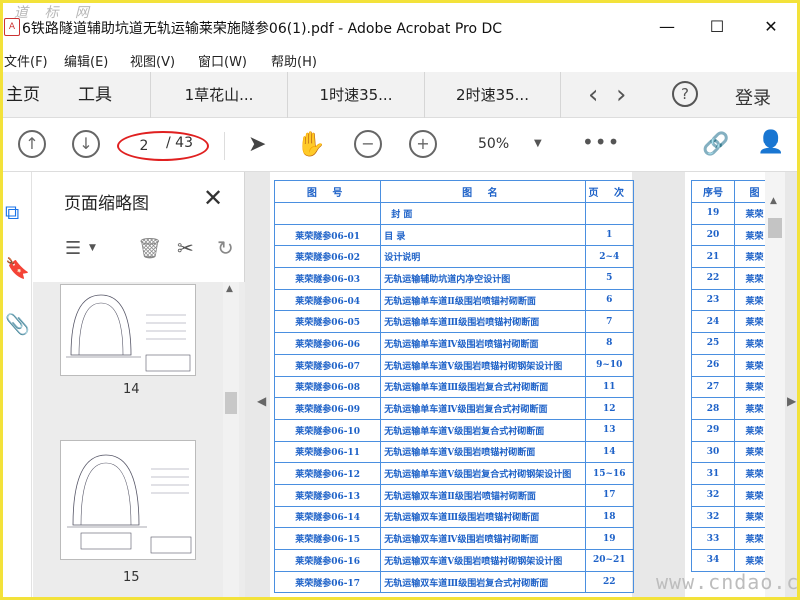 The width and height of the screenshot is (800, 600). What do you see at coordinates (453, 278) in the screenshot?
I see `toc-row: 莱荣隧参06-03 无轨运输辅助坑道内净空设计图 5` at bounding box center [453, 278].